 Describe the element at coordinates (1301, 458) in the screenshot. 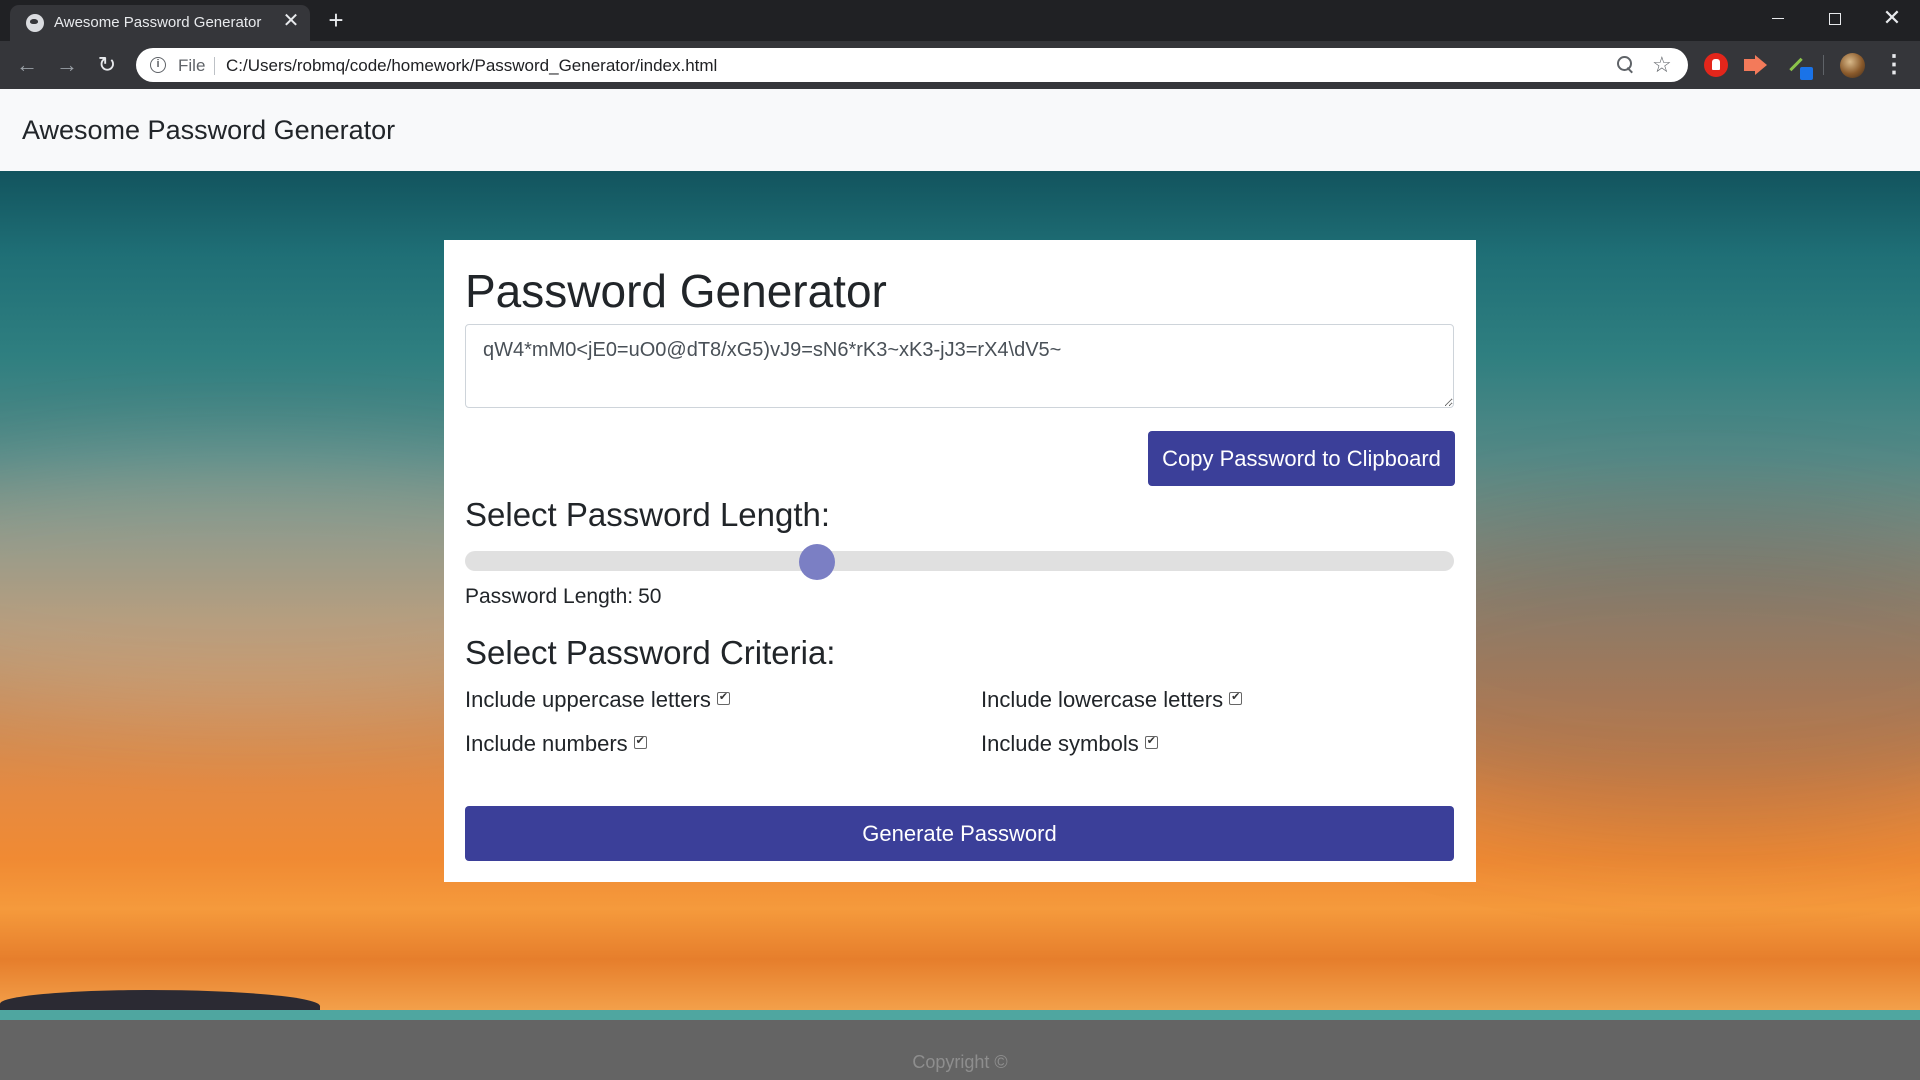

I see `copy-password-button: Copy Password to Clipboard` at that location.